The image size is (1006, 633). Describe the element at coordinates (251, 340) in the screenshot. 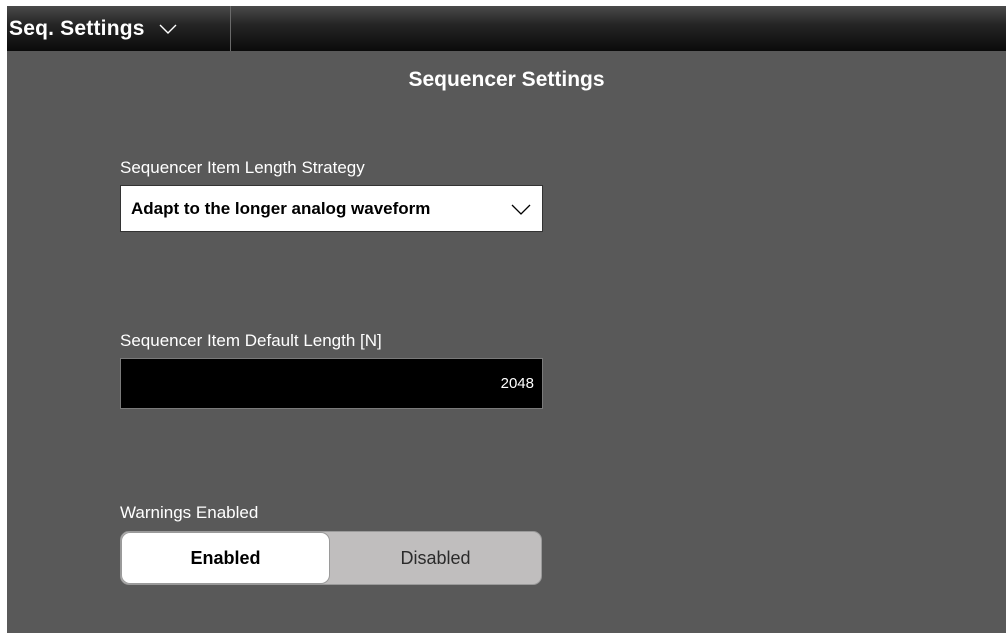

I see `default-length-label: Sequencer Item Default Length [N]` at that location.